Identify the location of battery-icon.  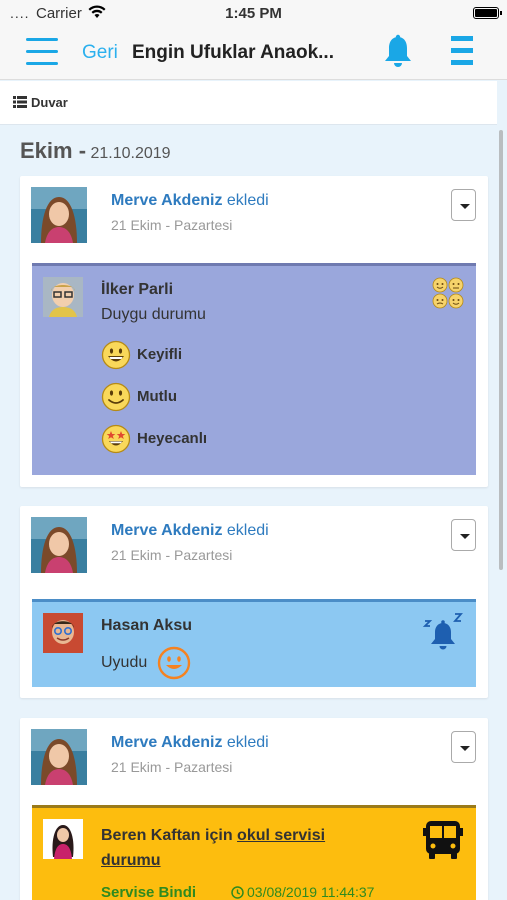
(487, 13).